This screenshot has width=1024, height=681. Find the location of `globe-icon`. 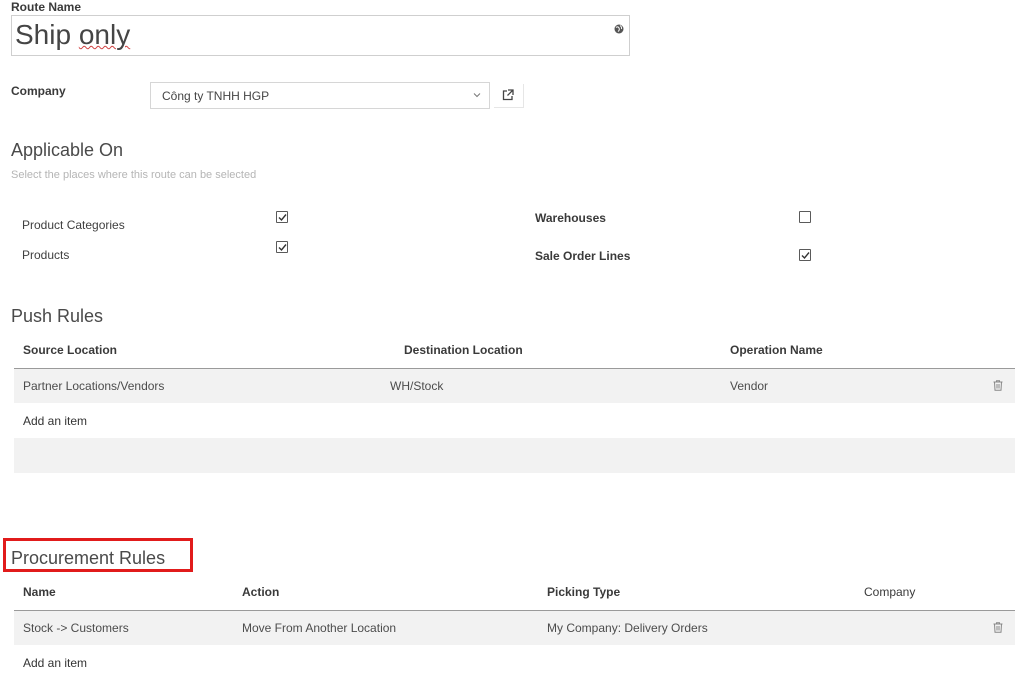

globe-icon is located at coordinates (619, 29).